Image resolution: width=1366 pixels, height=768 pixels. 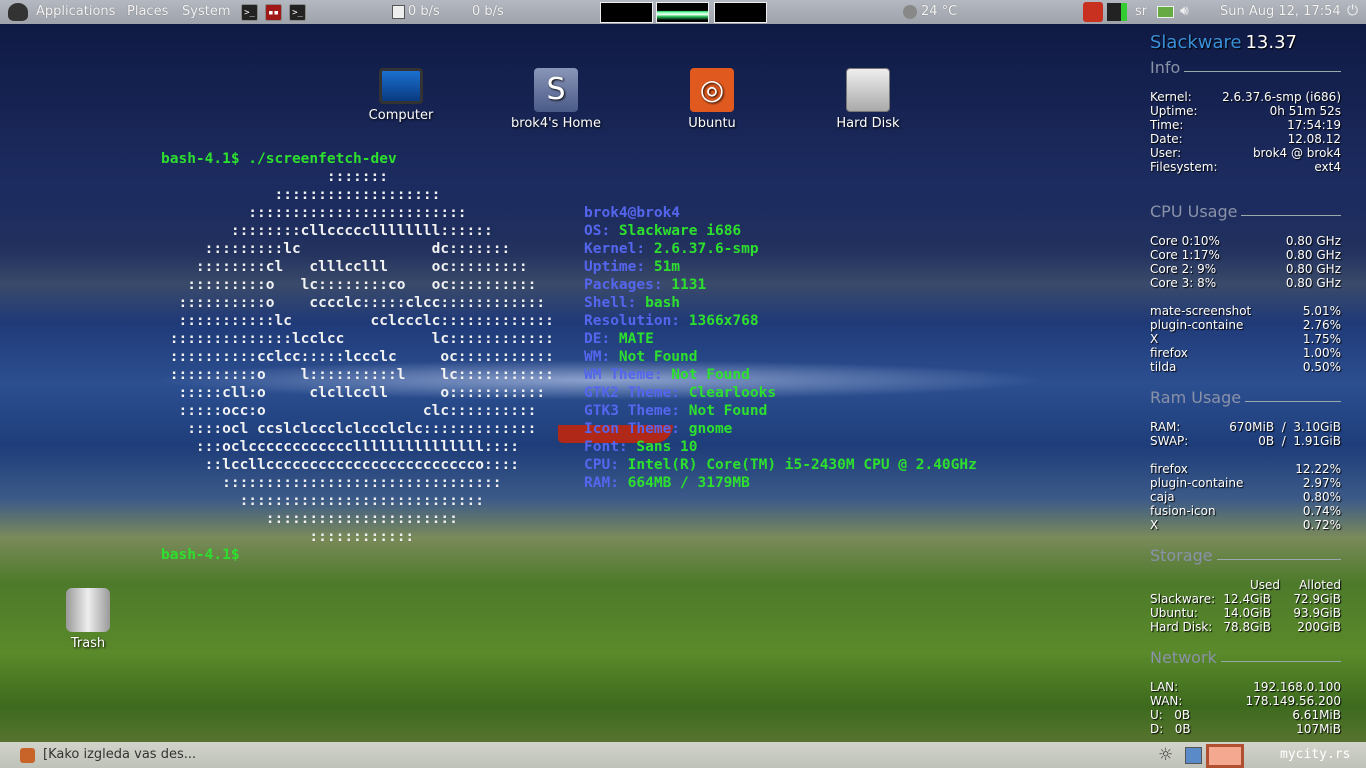 I want to click on stat-label: fusion-icon, so click(x=1183, y=511).